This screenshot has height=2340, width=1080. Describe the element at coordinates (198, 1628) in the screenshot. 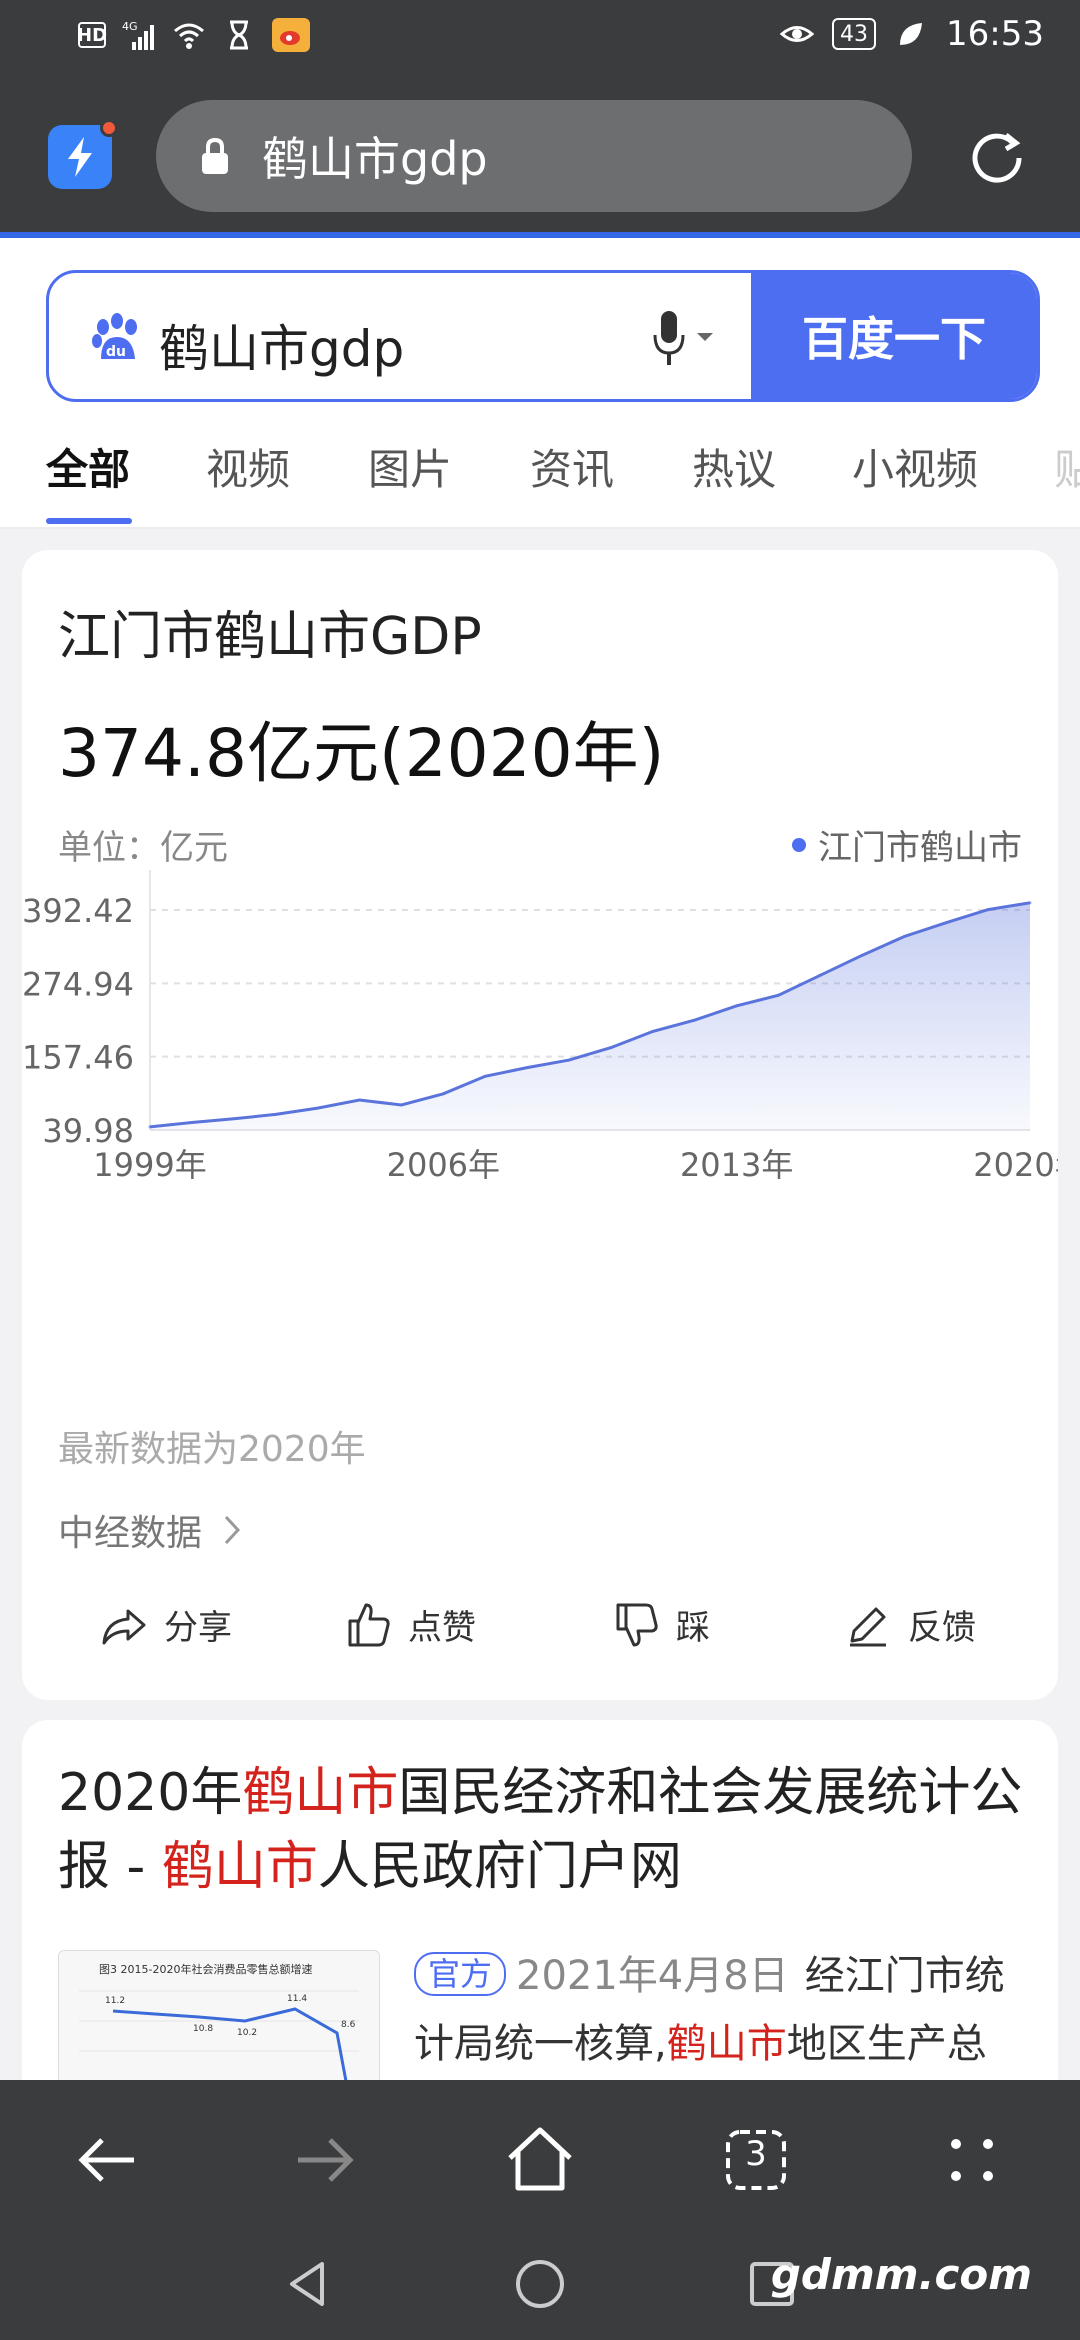

I see `share-label: 分享` at that location.